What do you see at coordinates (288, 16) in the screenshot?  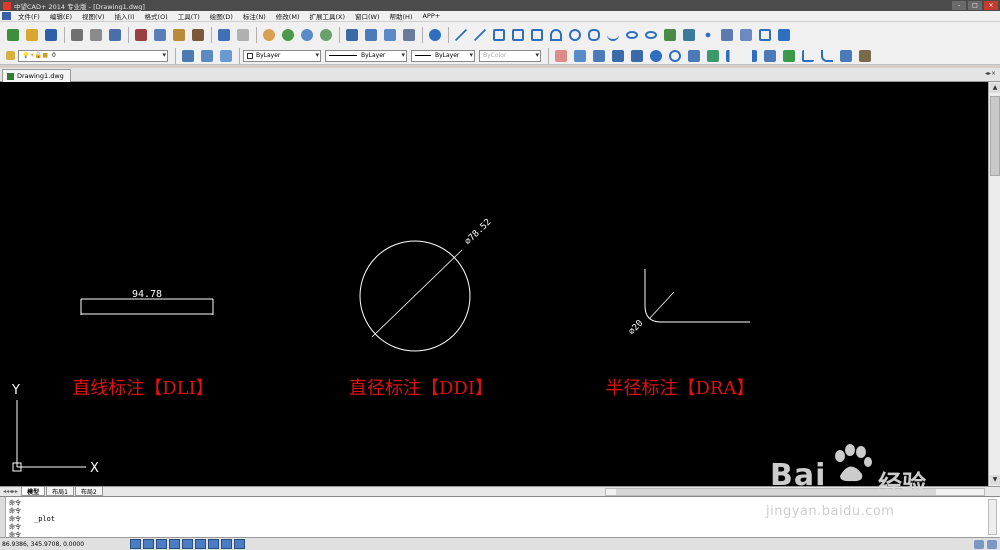 I see `menu-modify: 修改(M)` at bounding box center [288, 16].